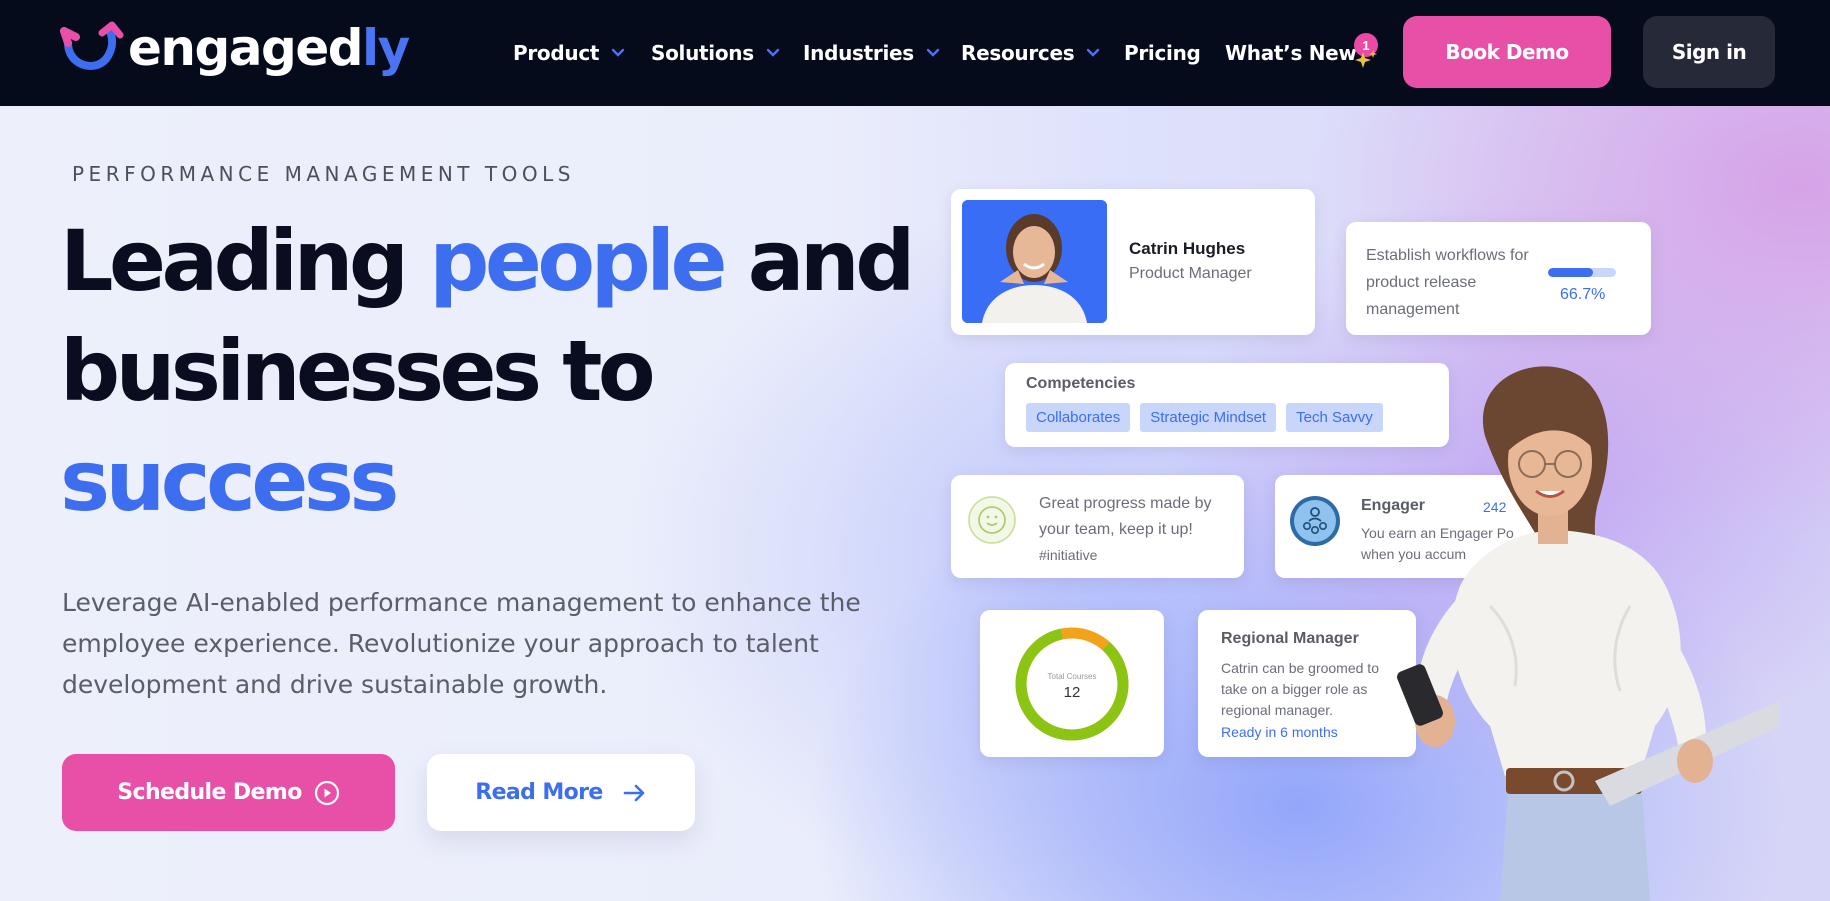 The width and height of the screenshot is (1830, 901). I want to click on arrow-right-icon, so click(634, 792).